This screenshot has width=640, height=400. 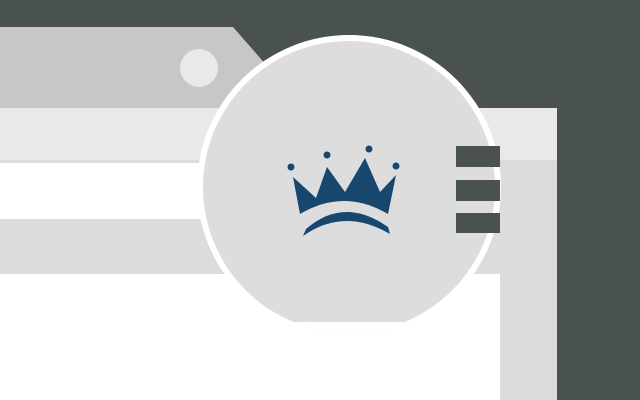 What do you see at coordinates (291, 167) in the screenshot?
I see `crown-jewel-left` at bounding box center [291, 167].